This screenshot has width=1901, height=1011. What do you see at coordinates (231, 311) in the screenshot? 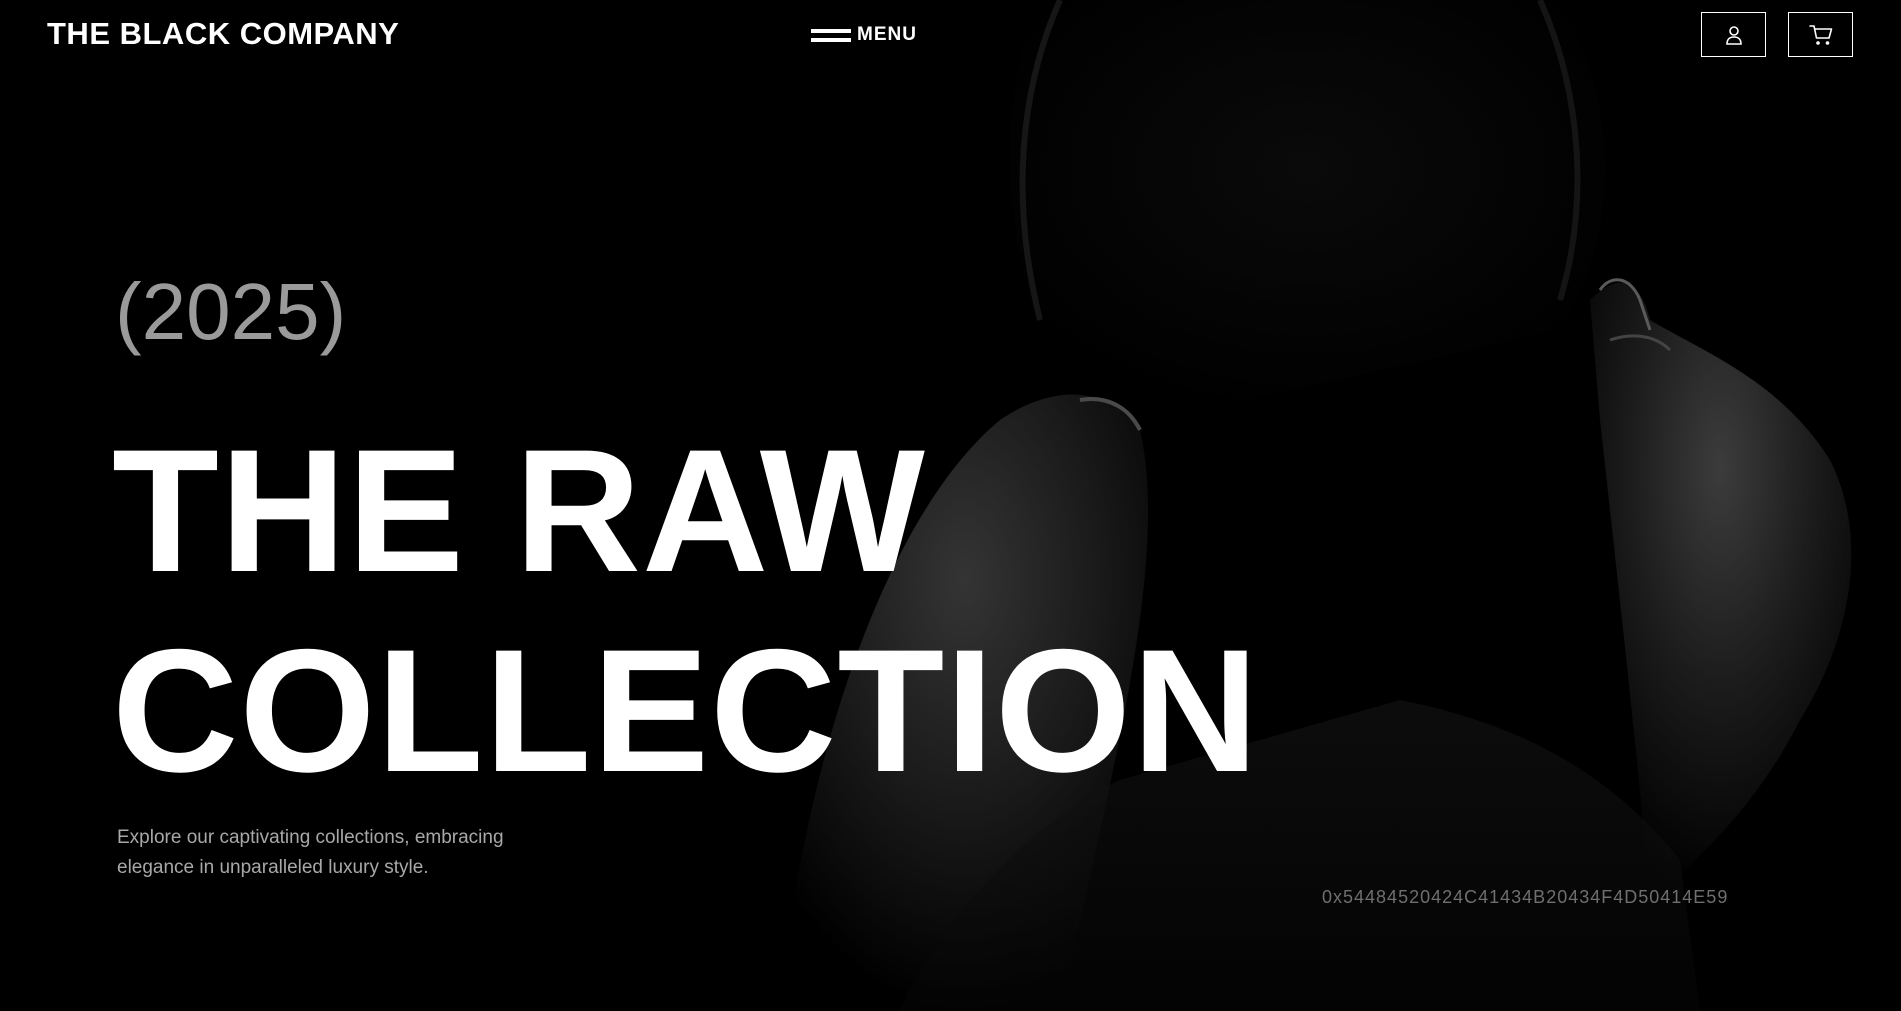
I see `collection-year: (2025)` at bounding box center [231, 311].